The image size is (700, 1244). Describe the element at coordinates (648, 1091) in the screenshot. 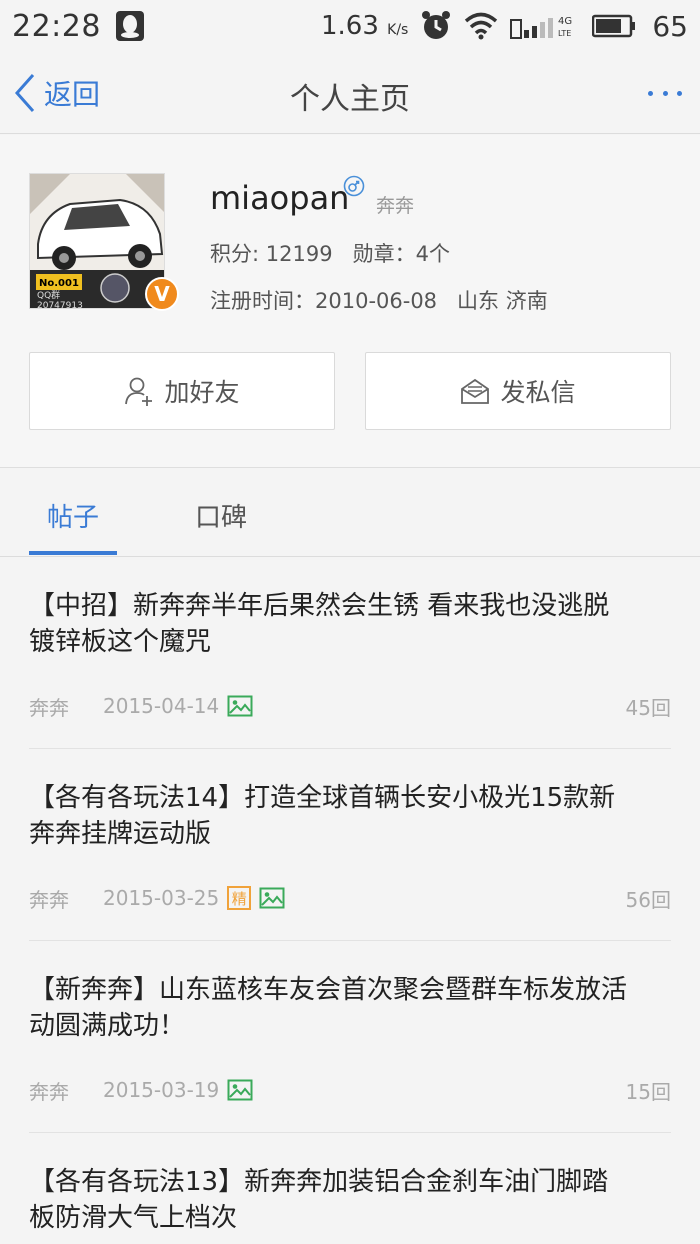

I see `post-replies: 15回` at that location.